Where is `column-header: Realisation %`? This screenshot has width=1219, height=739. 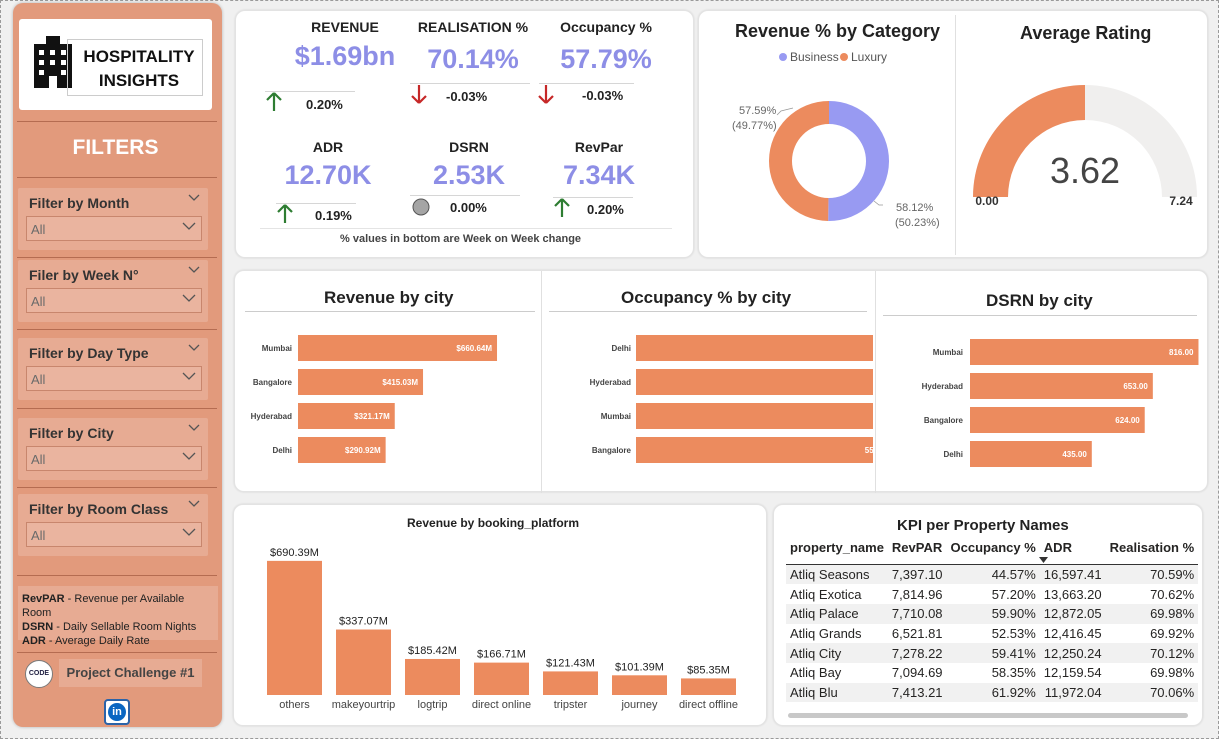 column-header: Realisation % is located at coordinates (1152, 550).